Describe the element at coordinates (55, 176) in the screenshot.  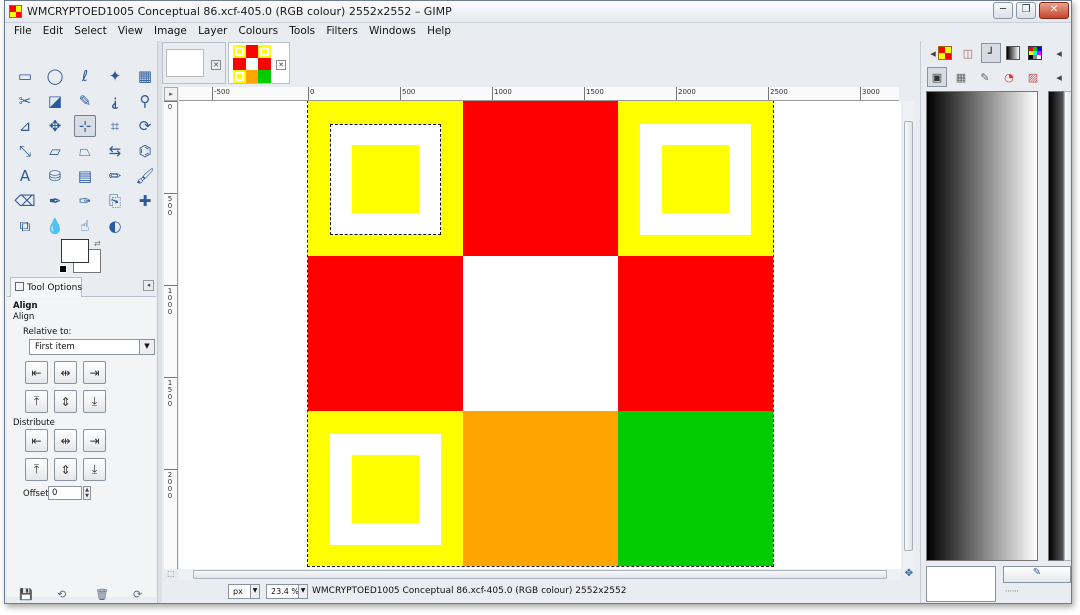
I see `bucket-fill-icon: ⛁` at that location.